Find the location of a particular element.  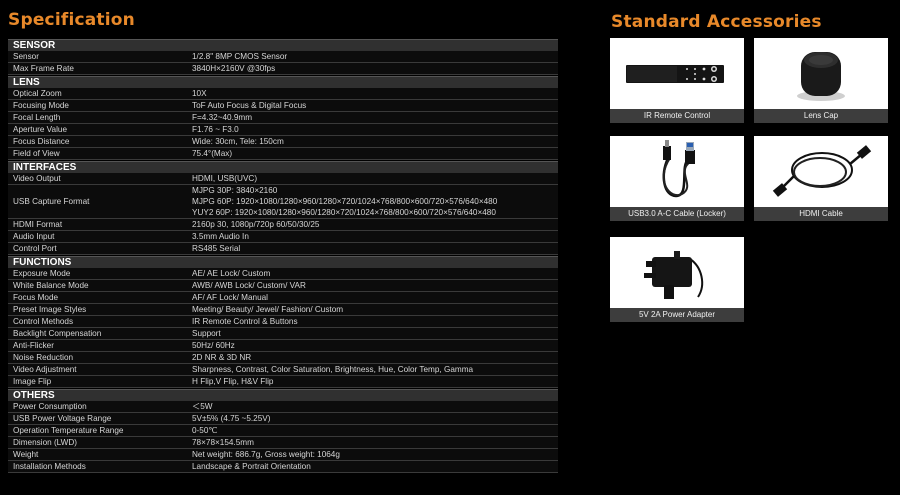

section-header: FUNCTIONS is located at coordinates (283, 262).